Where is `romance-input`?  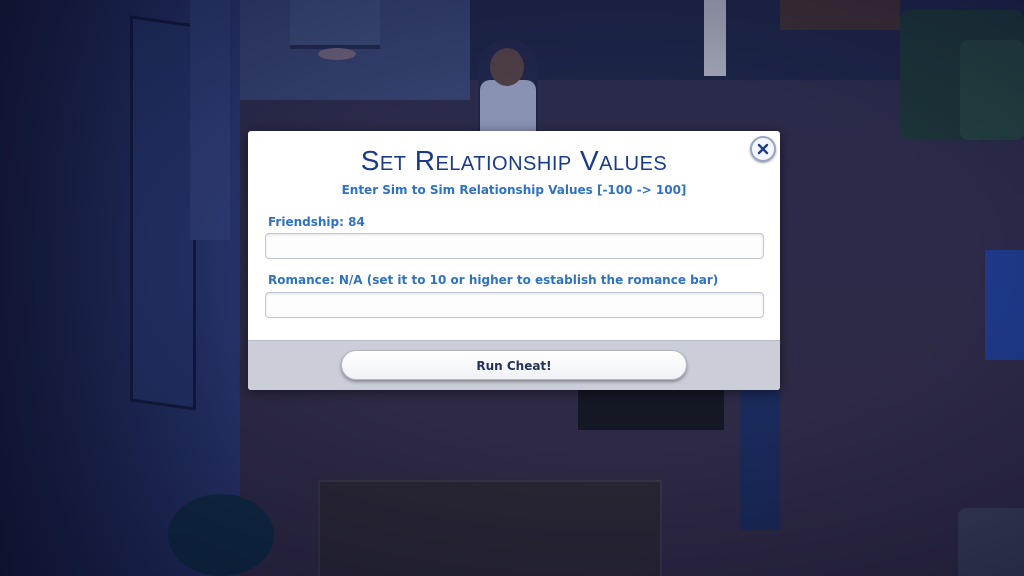 romance-input is located at coordinates (514, 305).